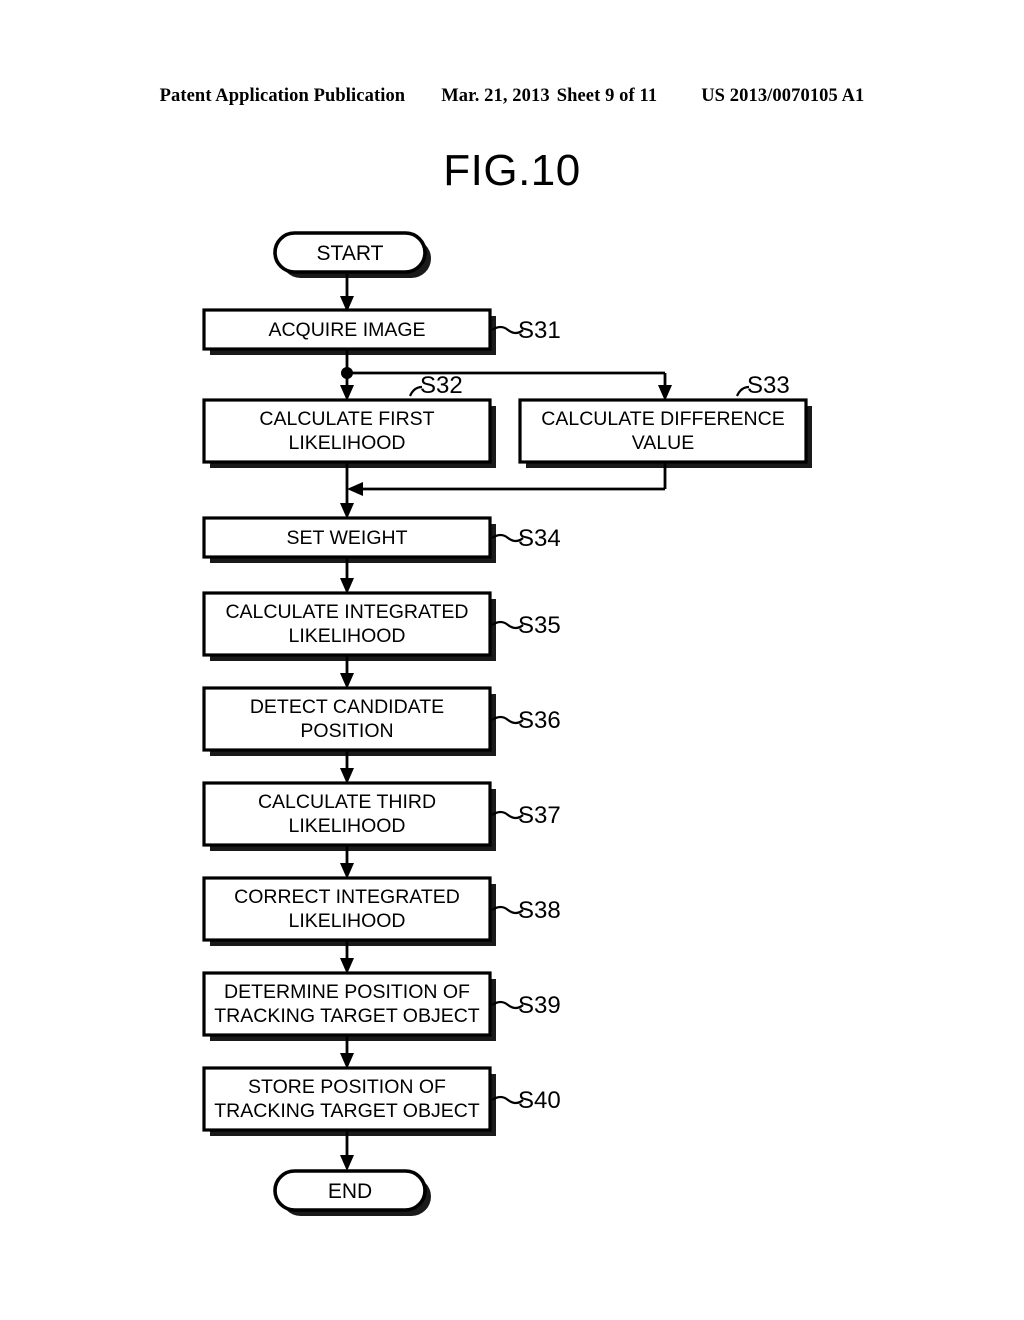  I want to click on node-end: END, so click(352, 1192).